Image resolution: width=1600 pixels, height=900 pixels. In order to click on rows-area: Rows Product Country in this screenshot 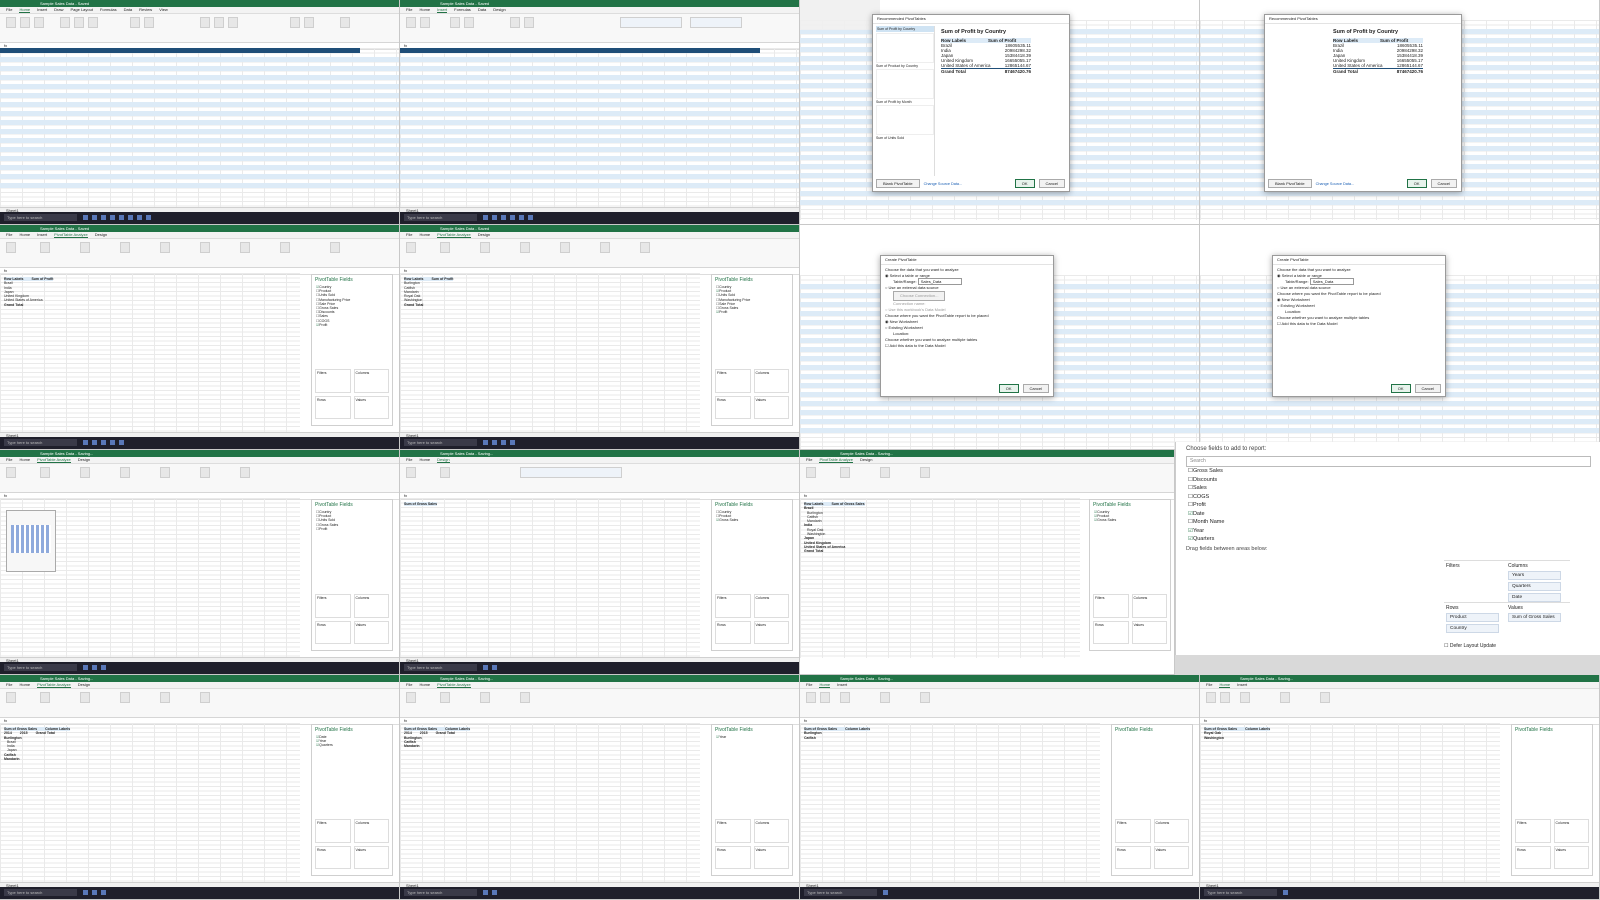, I will do `click(1476, 619)`.